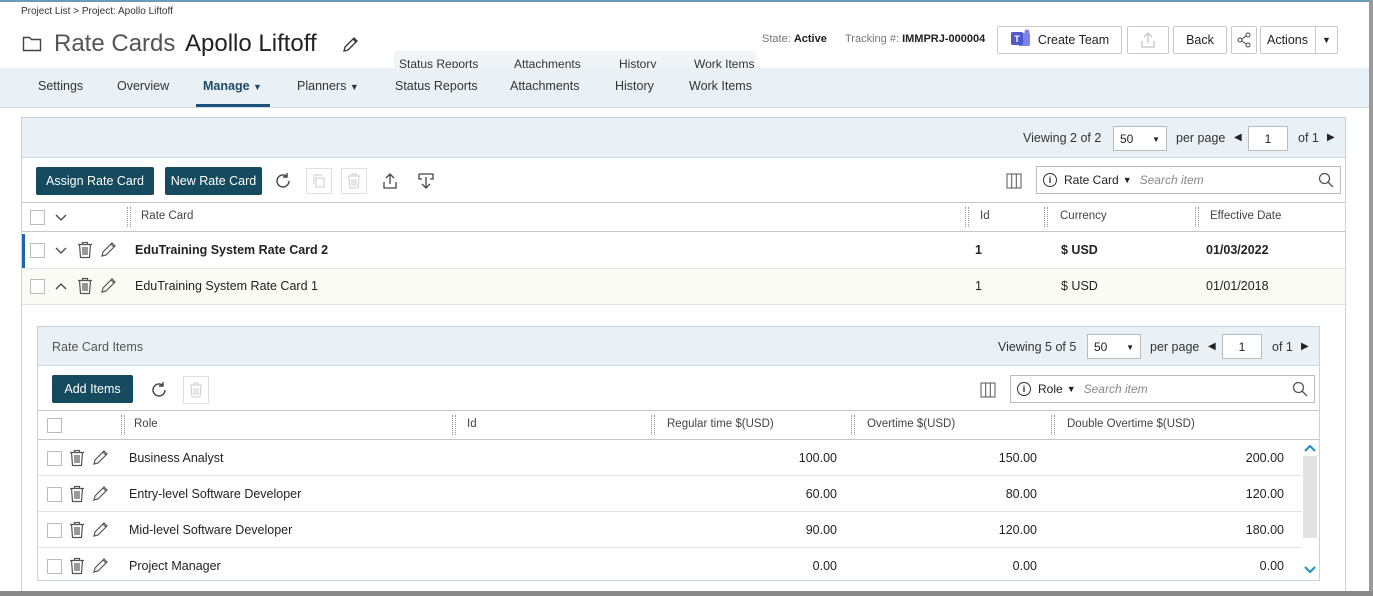 This screenshot has width=1373, height=596. Describe the element at coordinates (1091, 180) in the screenshot. I see `search-field-selector: Rate Card` at that location.